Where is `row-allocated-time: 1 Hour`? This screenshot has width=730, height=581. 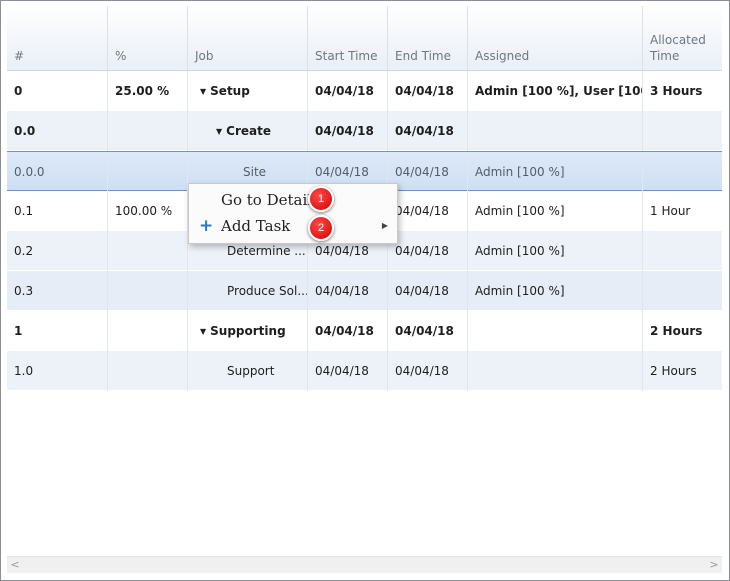
row-allocated-time: 1 Hour is located at coordinates (670, 211).